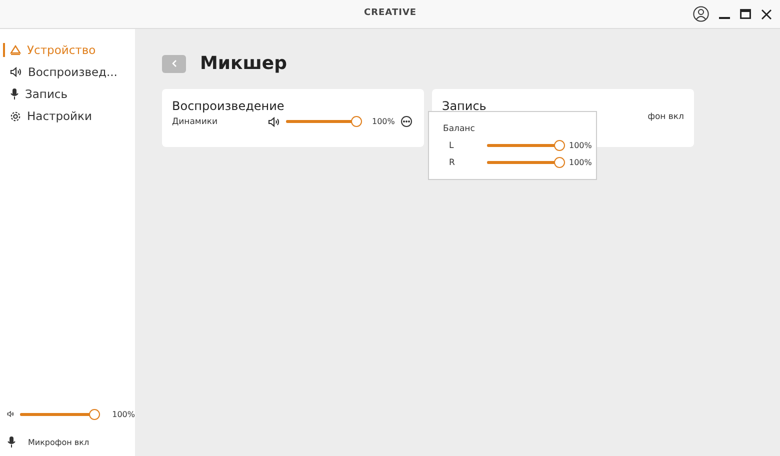 The image size is (780, 456). Describe the element at coordinates (67, 116) in the screenshot. I see `sidebar-item: Настройки` at that location.